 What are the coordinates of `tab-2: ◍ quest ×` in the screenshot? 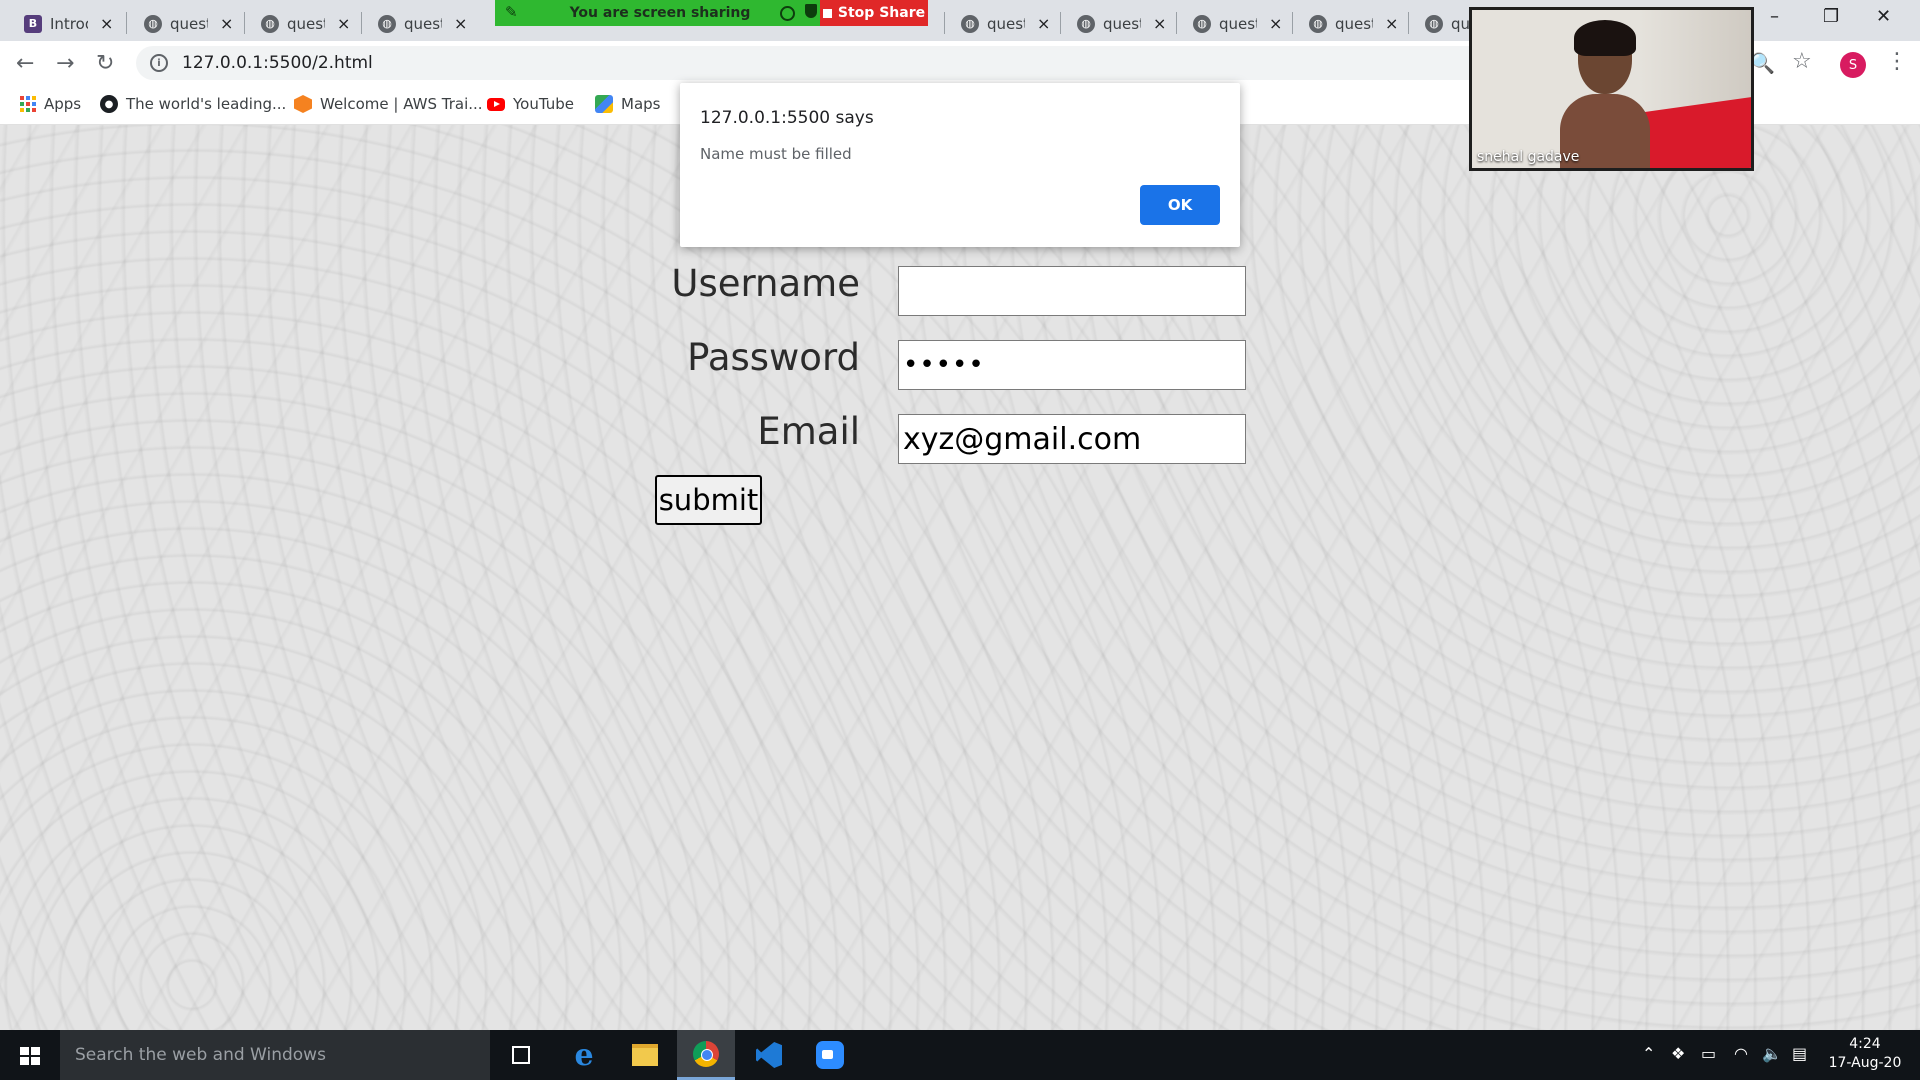 It's located at (186, 23).